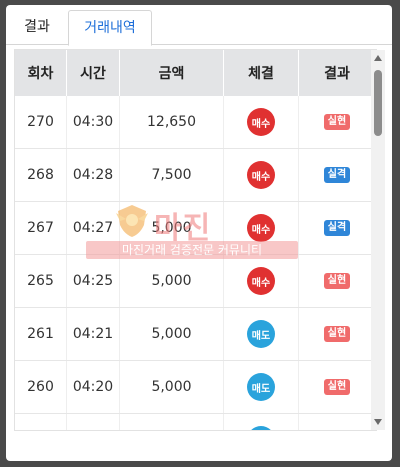  Describe the element at coordinates (172, 73) in the screenshot. I see `header-amount: 금액` at that location.